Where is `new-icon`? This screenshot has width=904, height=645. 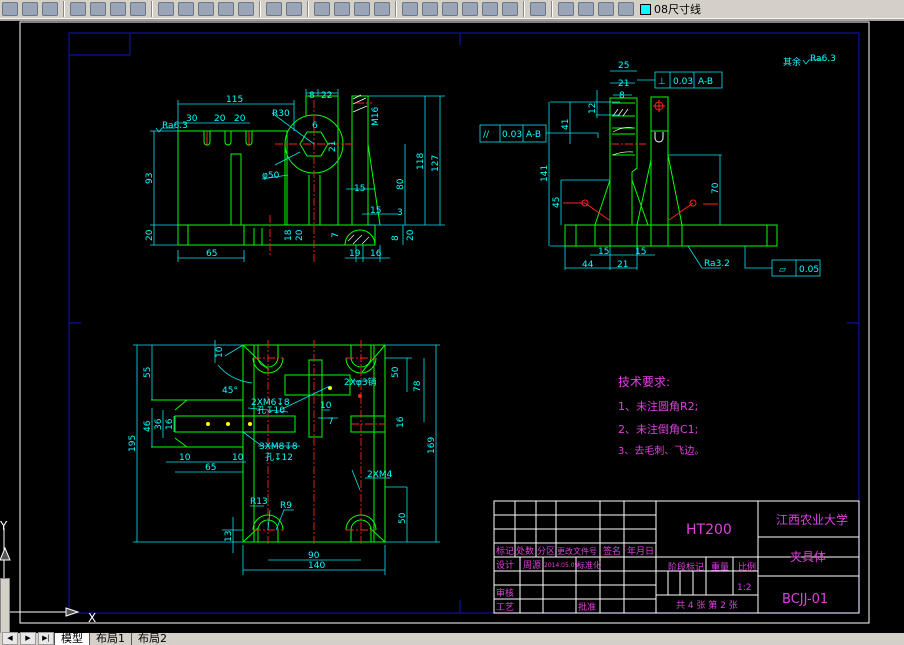 new-icon is located at coordinates (10, 9).